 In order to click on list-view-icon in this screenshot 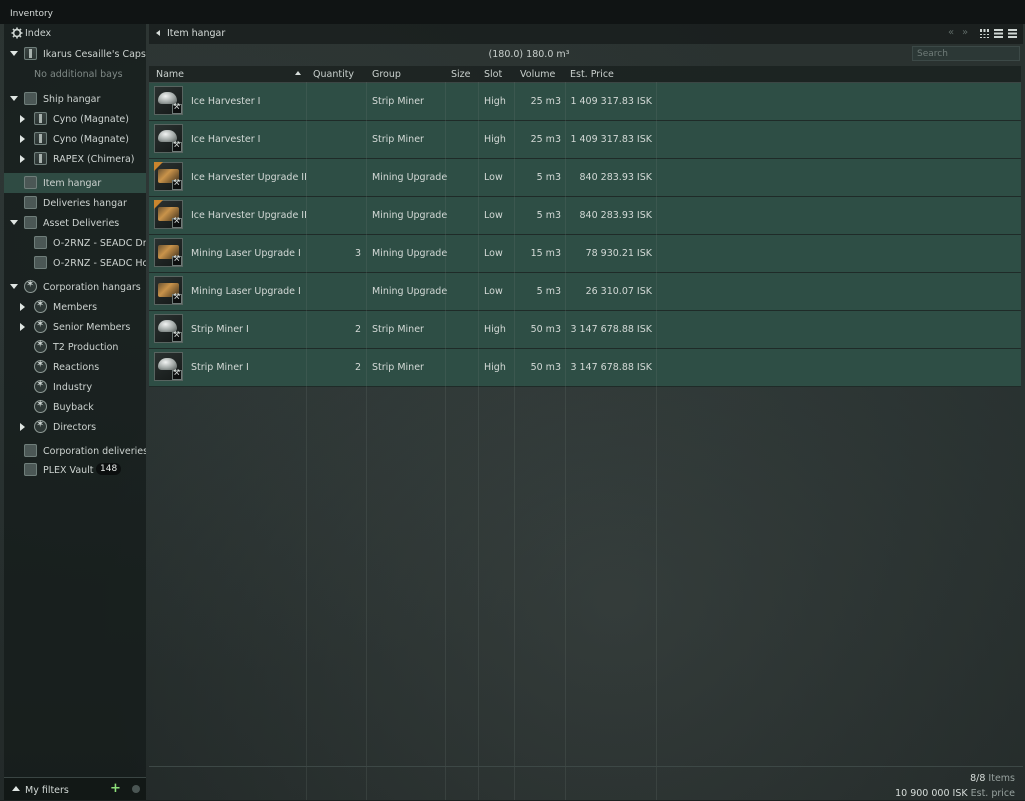, I will do `click(1012, 33)`.